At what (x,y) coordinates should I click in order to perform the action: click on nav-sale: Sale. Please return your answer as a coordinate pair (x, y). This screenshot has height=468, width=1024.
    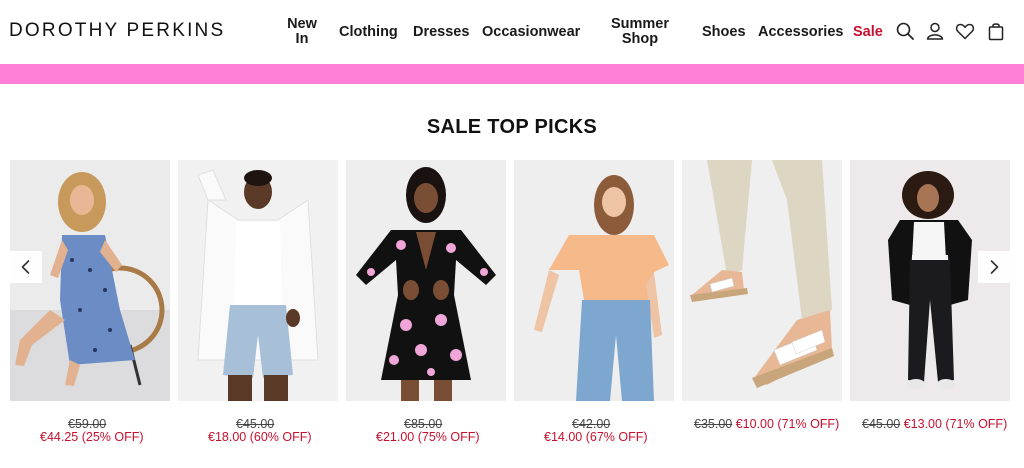
    Looking at the image, I should click on (868, 32).